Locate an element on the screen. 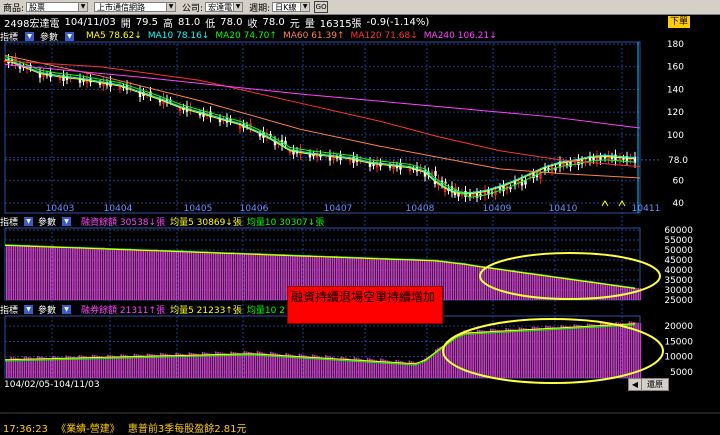 The width and height of the screenshot is (720, 435). month-label: 10411 is located at coordinates (646, 209).